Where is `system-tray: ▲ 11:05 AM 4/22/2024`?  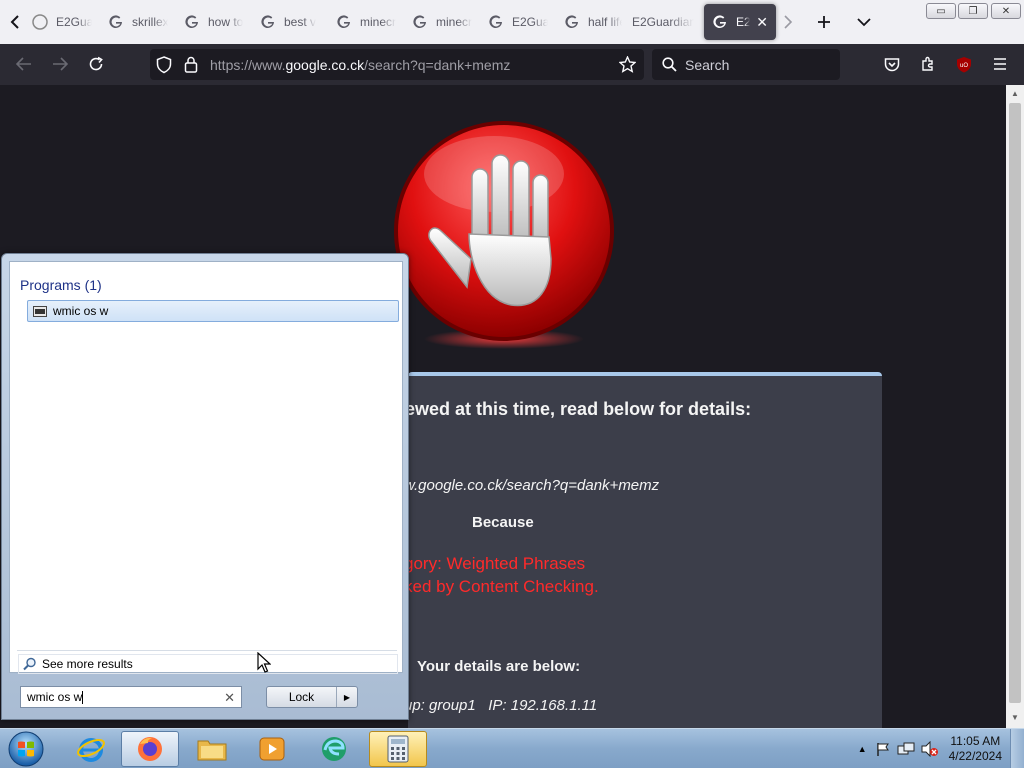
system-tray: ▲ 11:05 AM 4/22/2024 is located at coordinates (941, 748).